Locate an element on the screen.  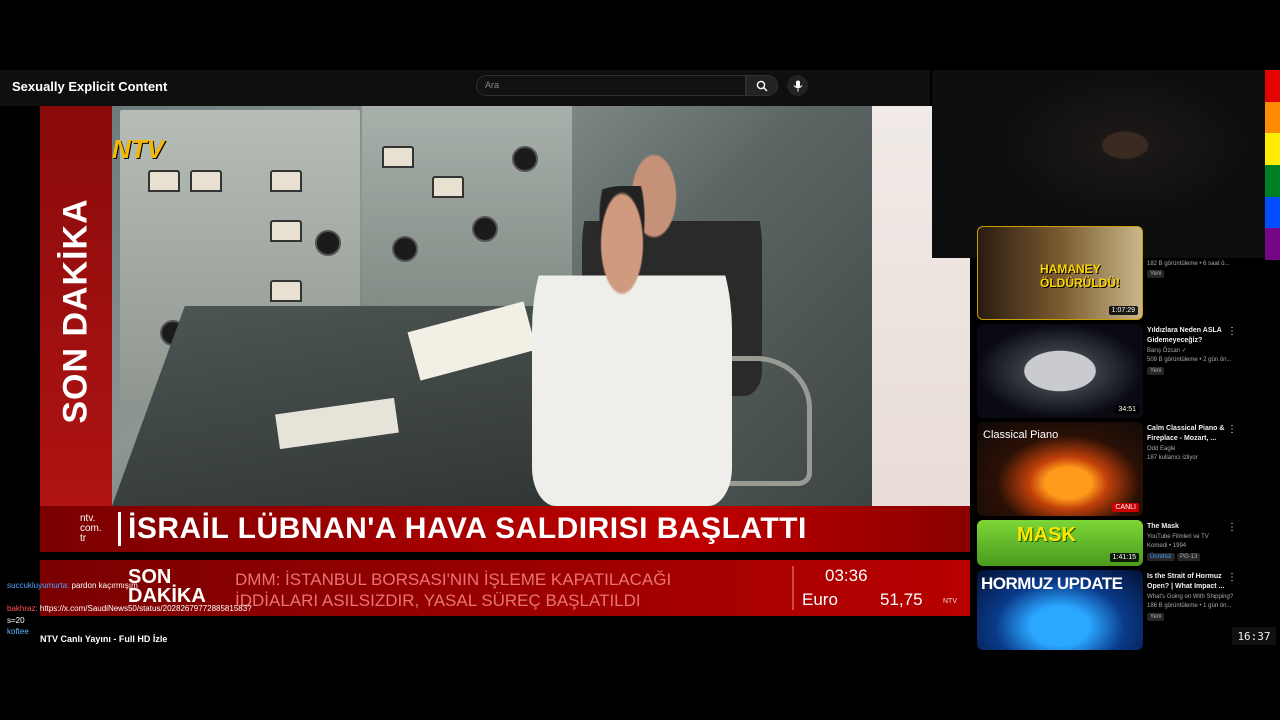
mic-button is located at coordinates (797, 85).